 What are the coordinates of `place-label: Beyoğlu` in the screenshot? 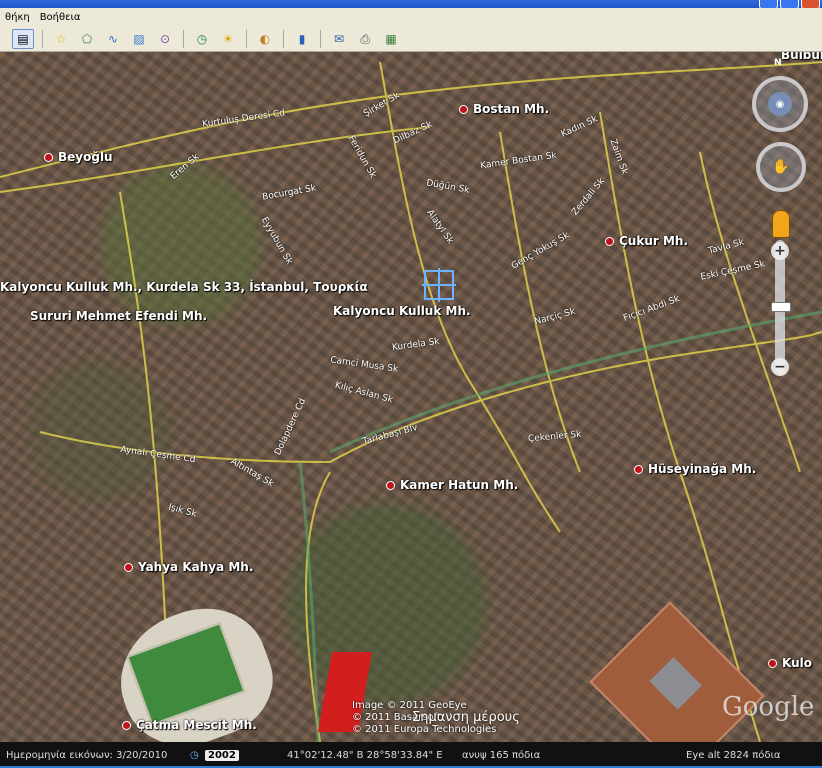 It's located at (78, 157).